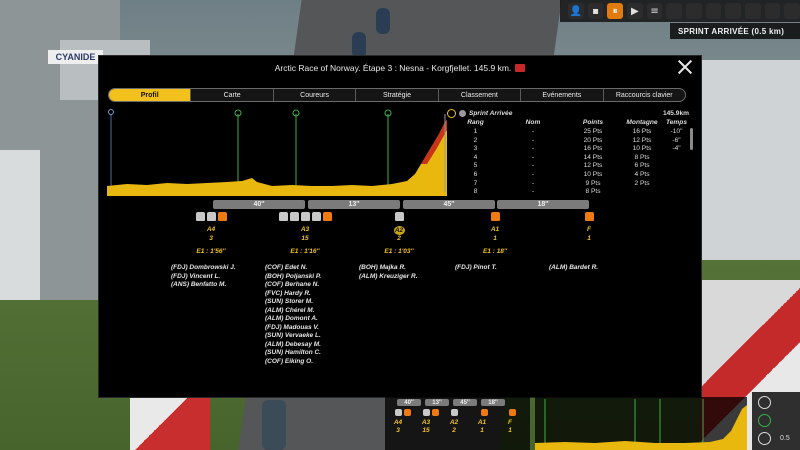  What do you see at coordinates (399, 230) in the screenshot?
I see `group-code-label: A2` at bounding box center [399, 230].